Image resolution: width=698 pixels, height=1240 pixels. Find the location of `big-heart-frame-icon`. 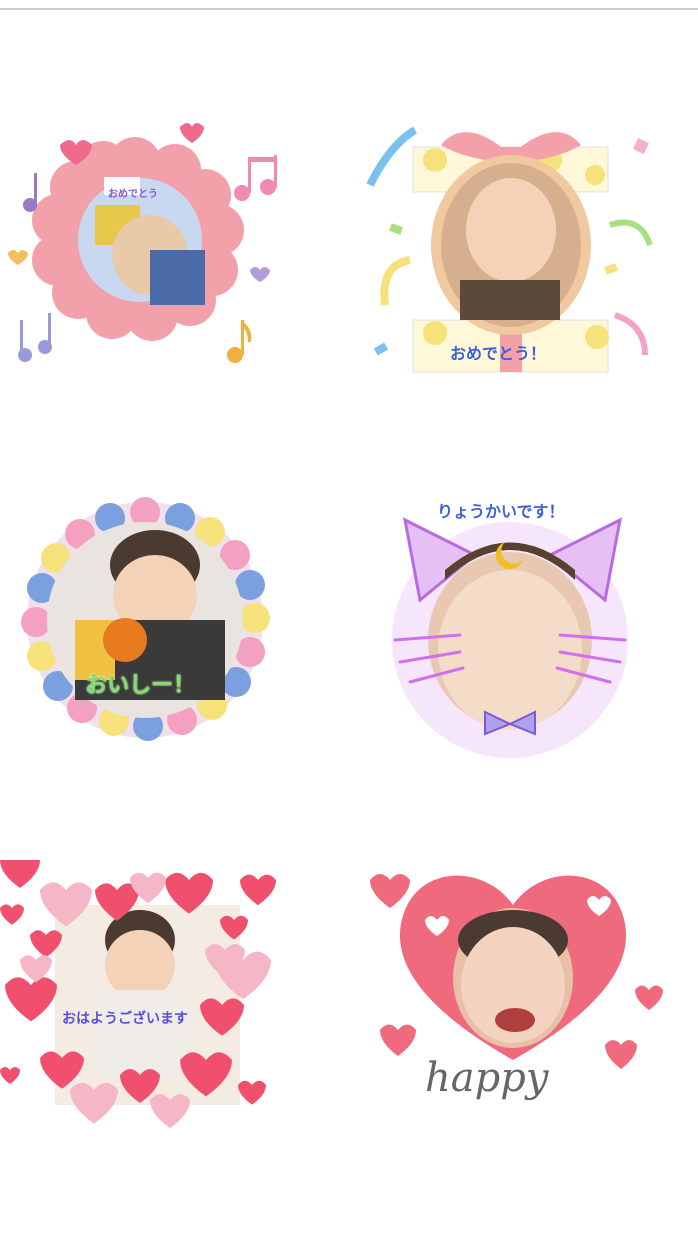

big-heart-frame-icon is located at coordinates (516, 971).